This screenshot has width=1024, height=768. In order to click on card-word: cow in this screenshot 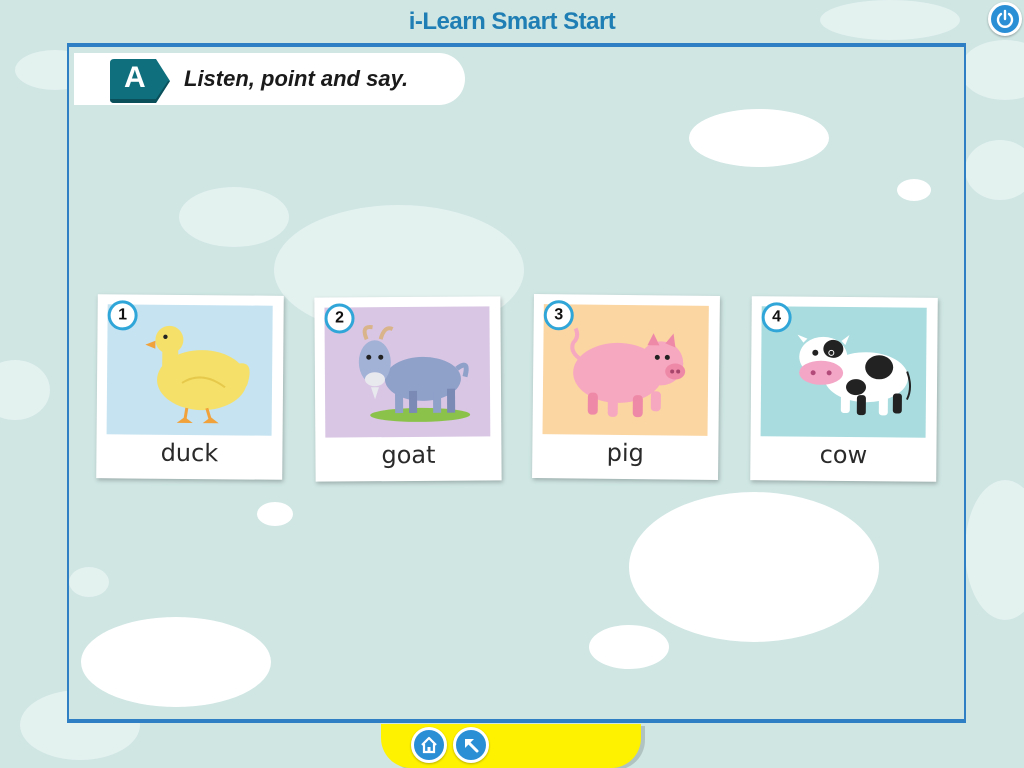, I will do `click(843, 455)`.